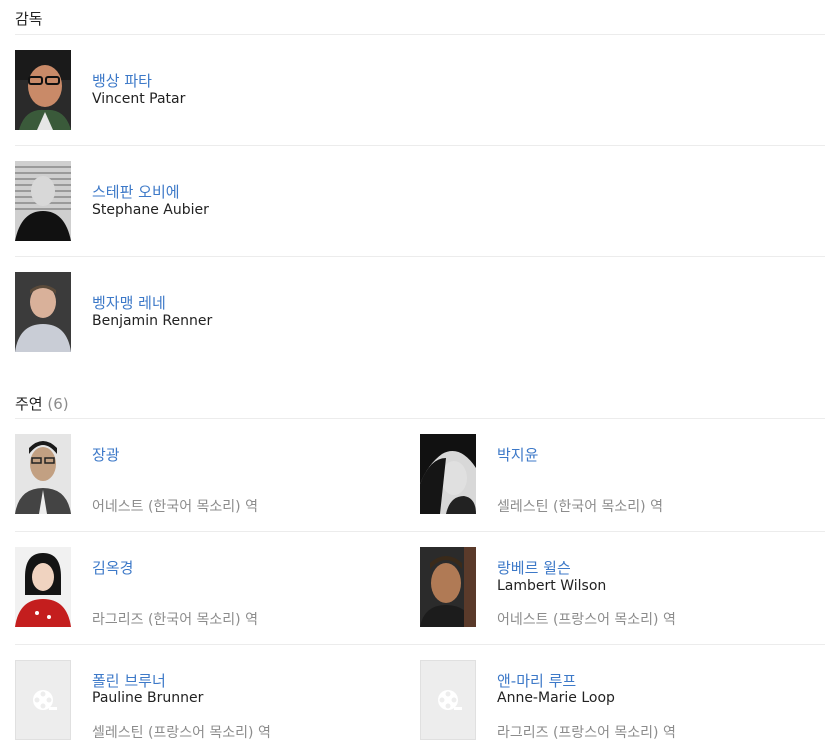  What do you see at coordinates (556, 698) in the screenshot?
I see `cast-name-en: Anne-Marie Loop` at bounding box center [556, 698].